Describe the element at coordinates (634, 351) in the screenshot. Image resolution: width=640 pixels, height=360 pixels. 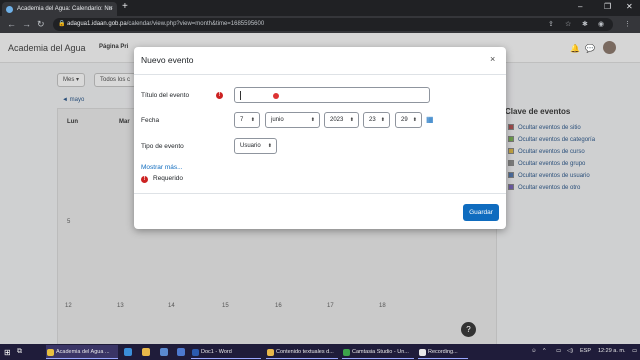
I see `notifications-icon: ▭` at that location.